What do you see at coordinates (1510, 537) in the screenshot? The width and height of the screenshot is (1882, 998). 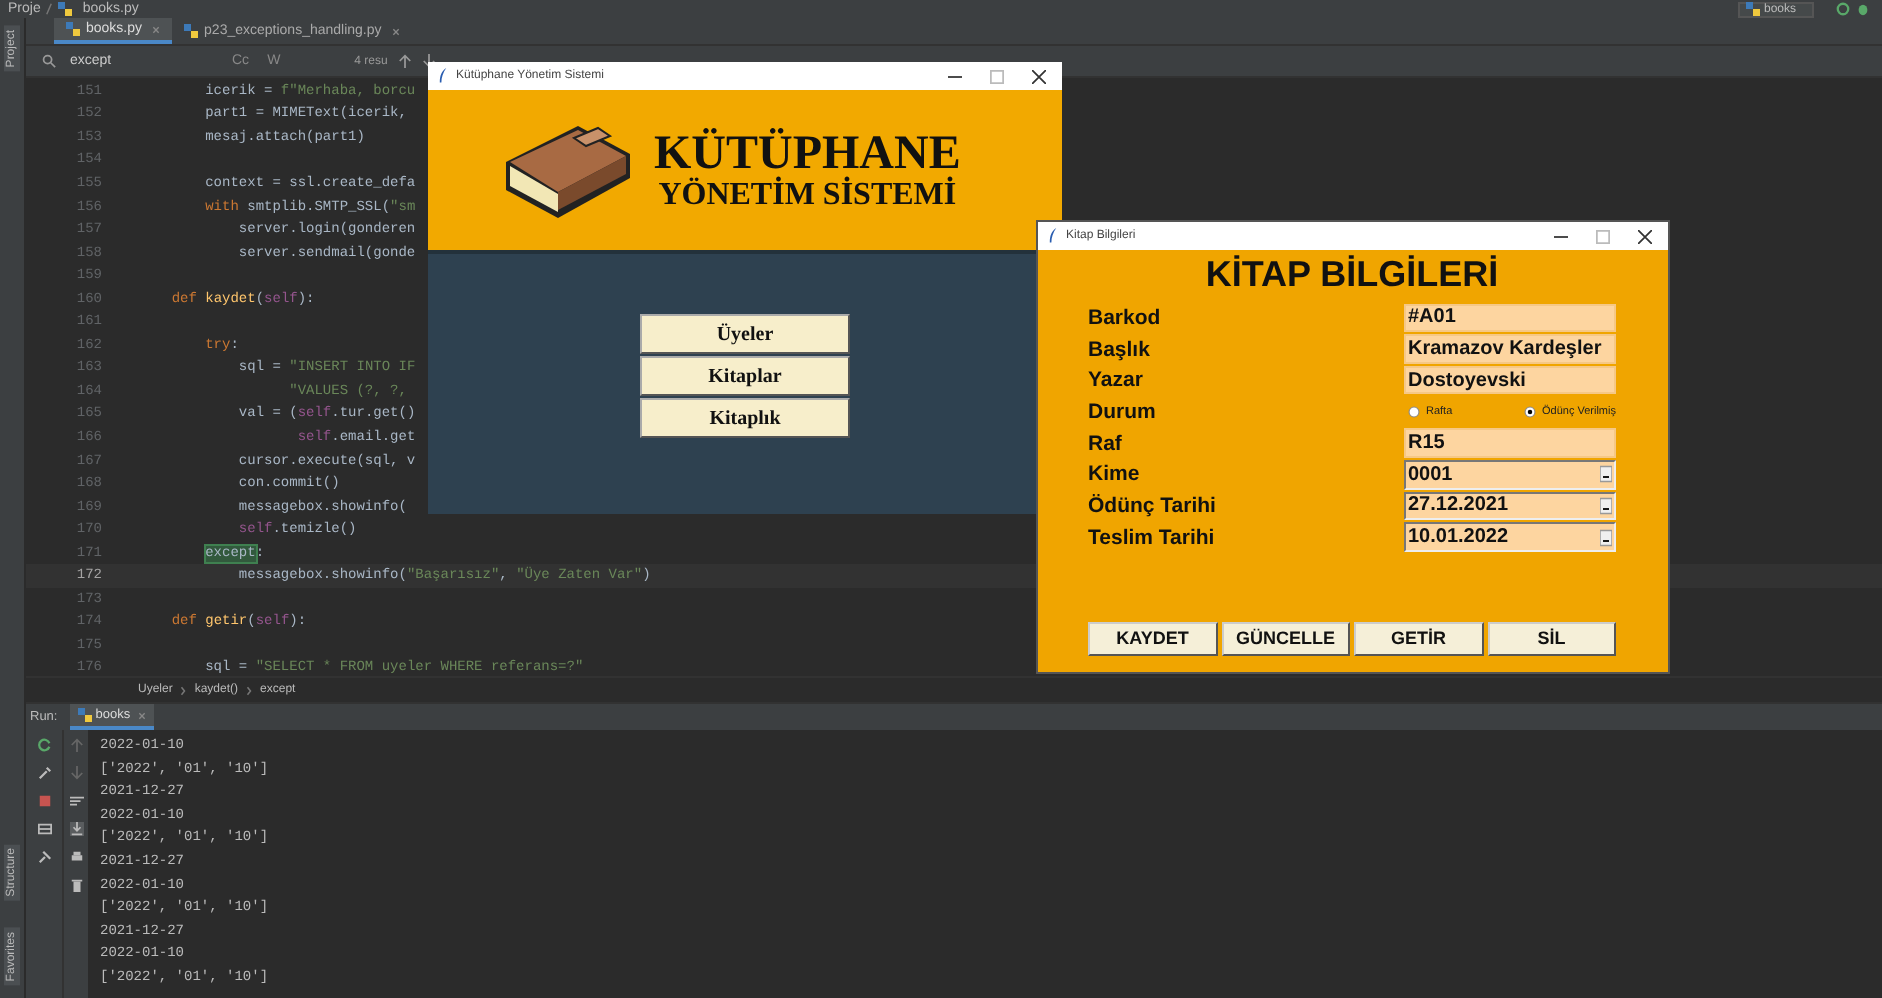 I see `combo-box: 10.01.2022` at bounding box center [1510, 537].